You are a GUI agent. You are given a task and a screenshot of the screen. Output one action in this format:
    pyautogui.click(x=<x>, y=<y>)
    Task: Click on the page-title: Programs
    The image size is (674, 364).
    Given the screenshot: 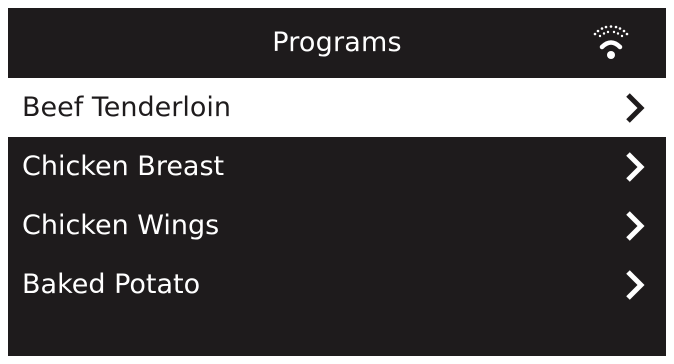 What is the action you would take?
    pyautogui.click(x=337, y=42)
    